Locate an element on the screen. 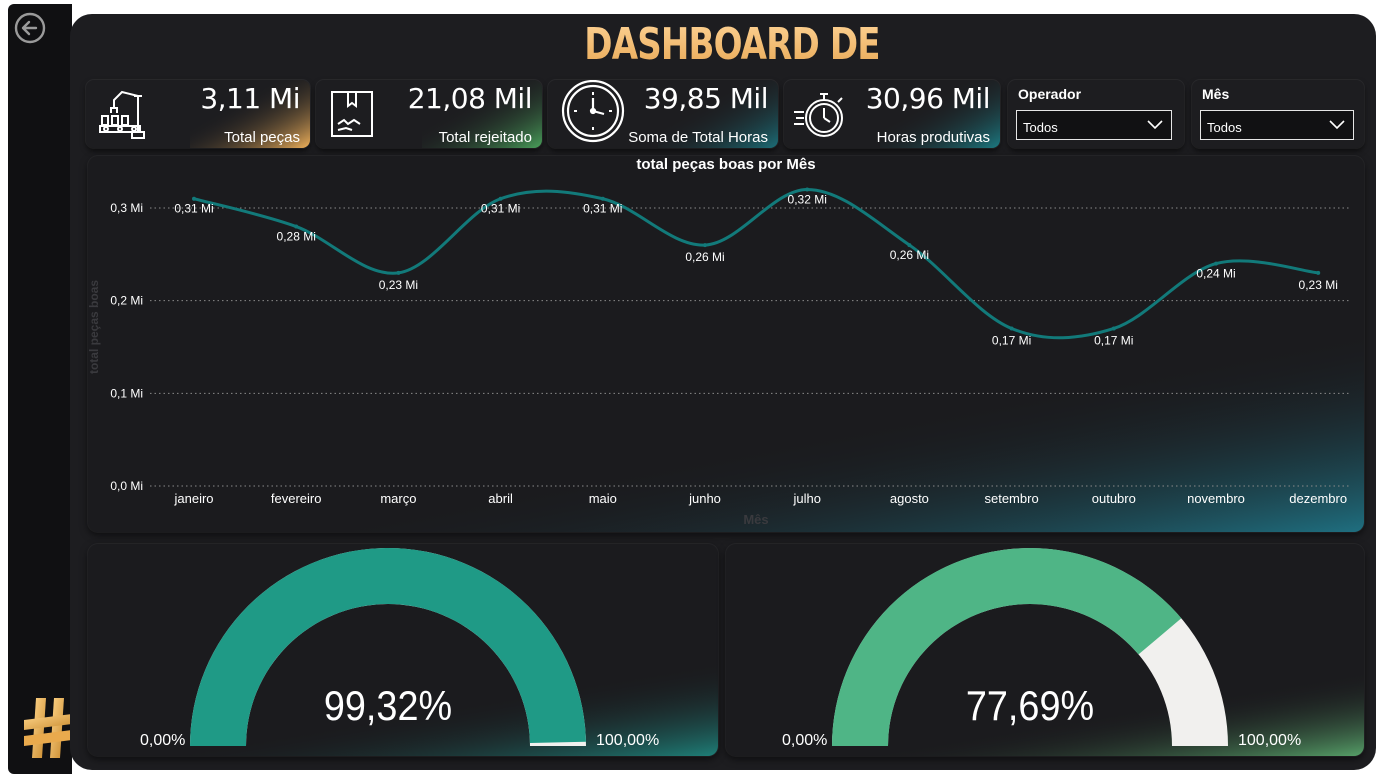  x-tick-label: novembro is located at coordinates (1216, 498).